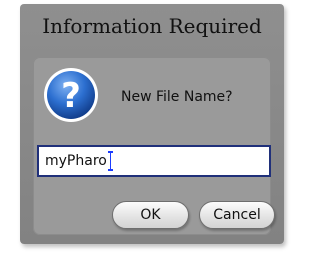 The height and width of the screenshot is (258, 320). What do you see at coordinates (150, 215) in the screenshot?
I see `ok-button: OK` at bounding box center [150, 215].